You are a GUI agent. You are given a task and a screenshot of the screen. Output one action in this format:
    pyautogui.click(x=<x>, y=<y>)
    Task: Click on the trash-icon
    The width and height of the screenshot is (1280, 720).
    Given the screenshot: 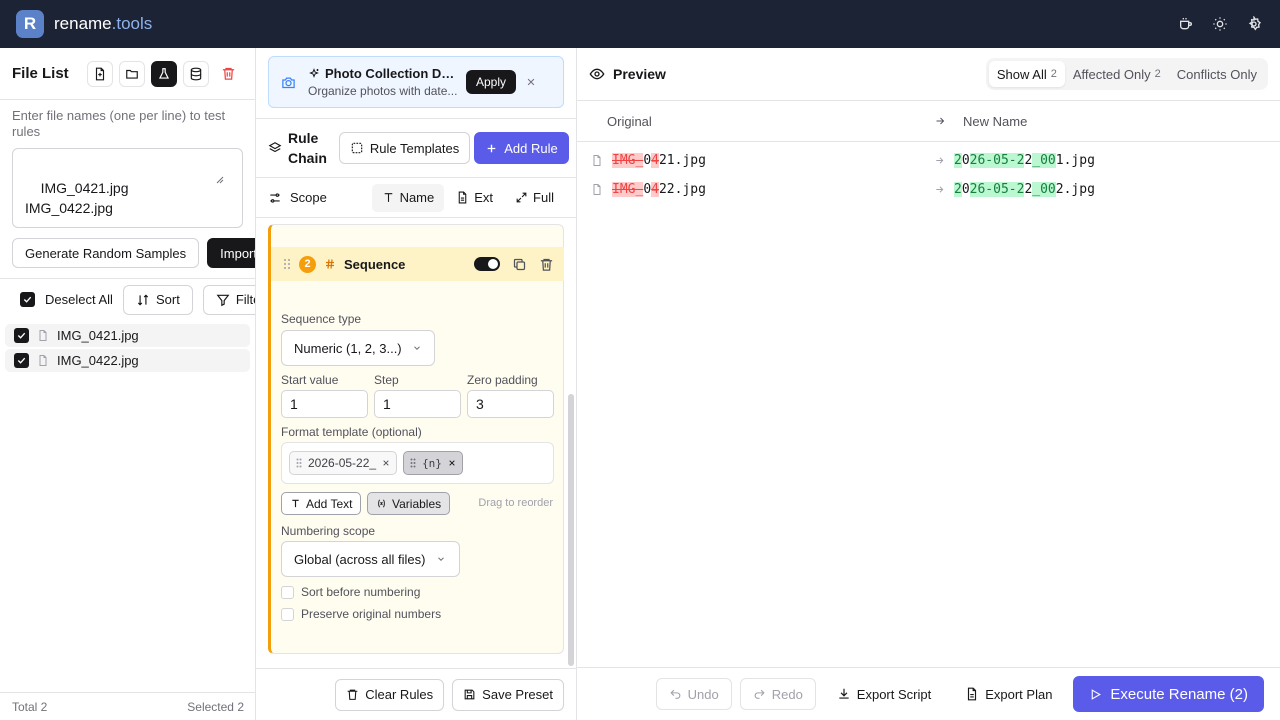 What is the action you would take?
    pyautogui.click(x=352, y=694)
    